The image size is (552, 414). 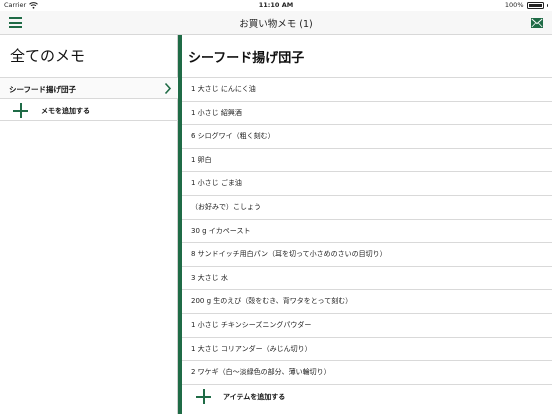 What do you see at coordinates (89, 88) in the screenshot?
I see `sidebar-item-memo: シーフード揚げ団子` at bounding box center [89, 88].